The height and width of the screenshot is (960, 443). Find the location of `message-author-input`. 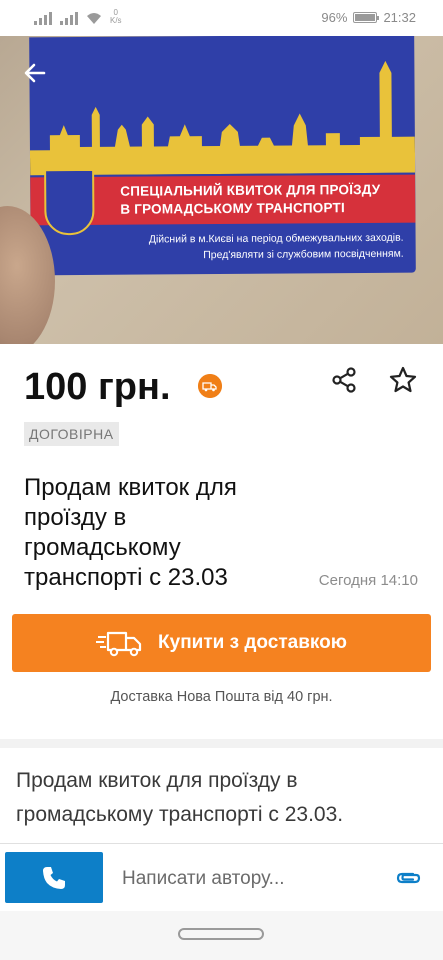

message-author-input is located at coordinates (252, 879).